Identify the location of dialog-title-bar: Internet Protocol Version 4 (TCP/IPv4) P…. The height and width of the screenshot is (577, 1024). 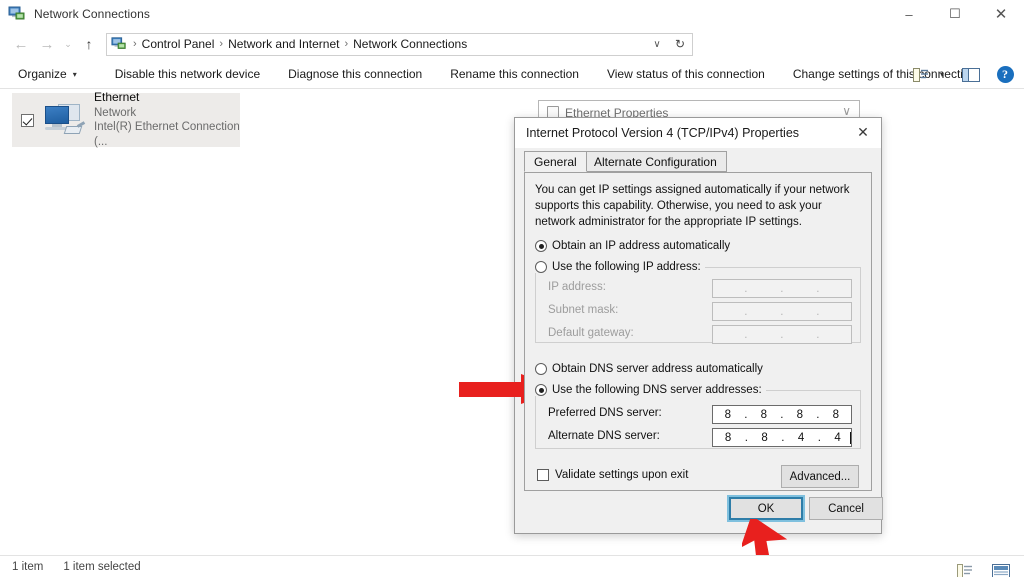
(698, 133).